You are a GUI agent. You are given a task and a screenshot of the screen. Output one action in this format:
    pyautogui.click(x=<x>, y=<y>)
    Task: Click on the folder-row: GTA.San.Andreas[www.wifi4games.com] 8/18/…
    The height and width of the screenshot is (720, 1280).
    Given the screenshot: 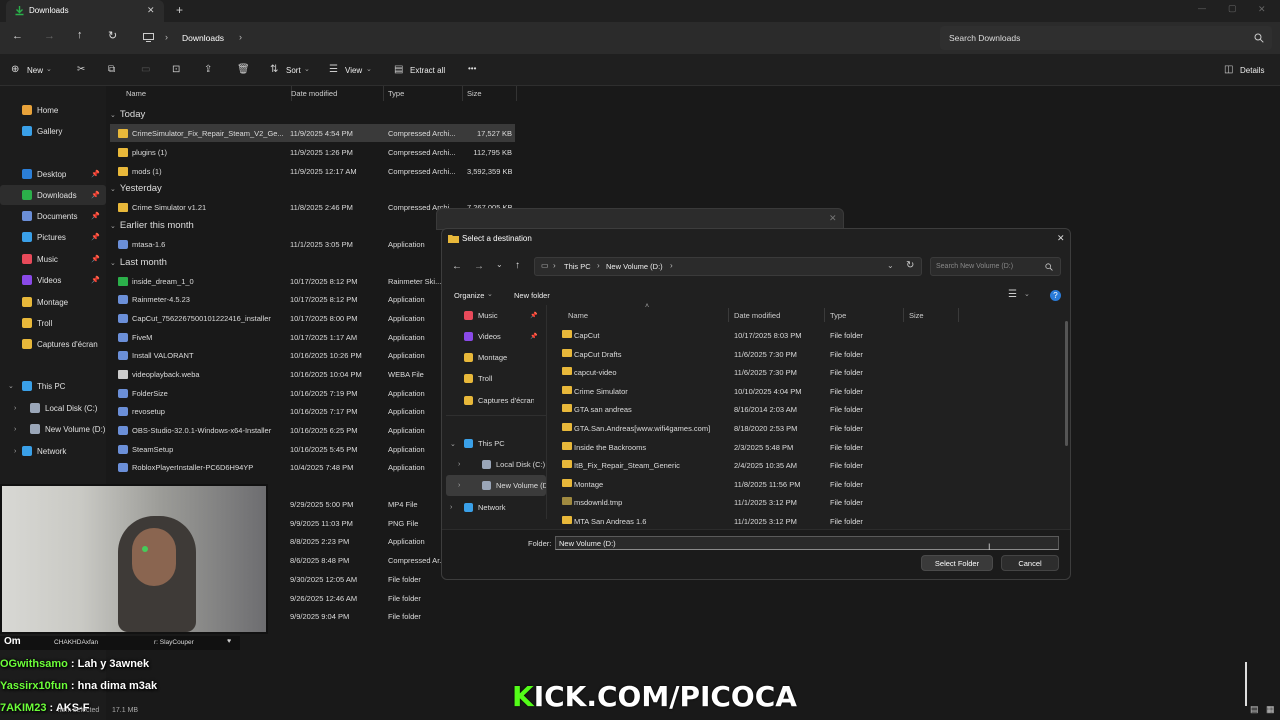 What is the action you would take?
    pyautogui.click(x=814, y=428)
    